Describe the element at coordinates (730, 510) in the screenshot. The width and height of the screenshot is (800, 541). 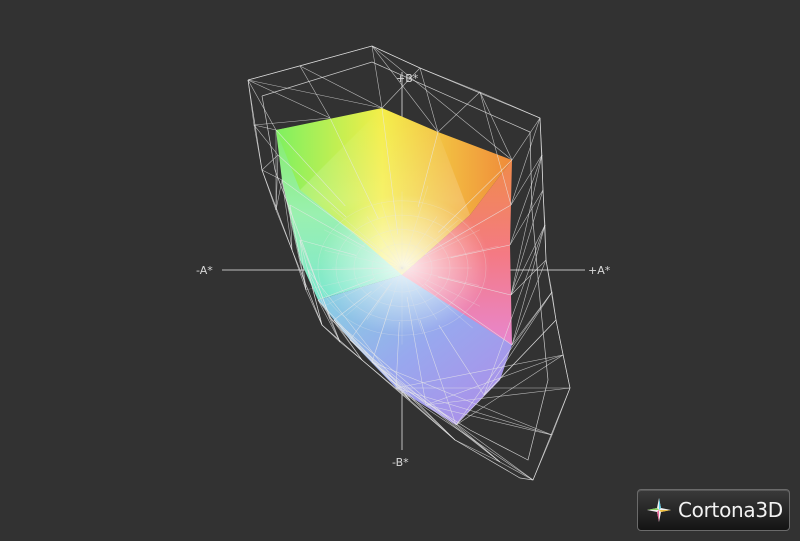
I see `logo-text: Cortona3D` at that location.